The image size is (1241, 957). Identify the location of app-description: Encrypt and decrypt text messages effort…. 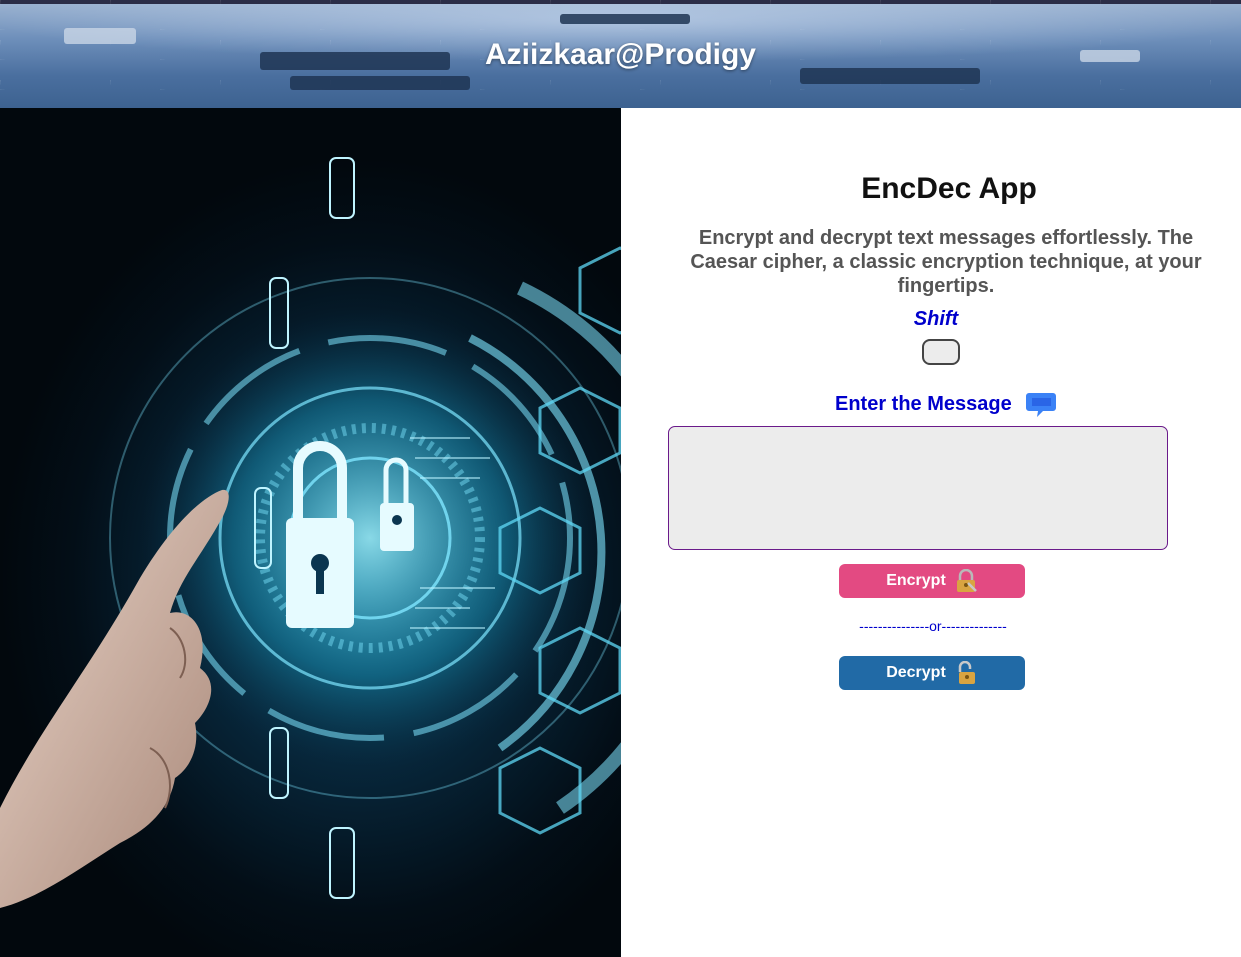
(946, 262).